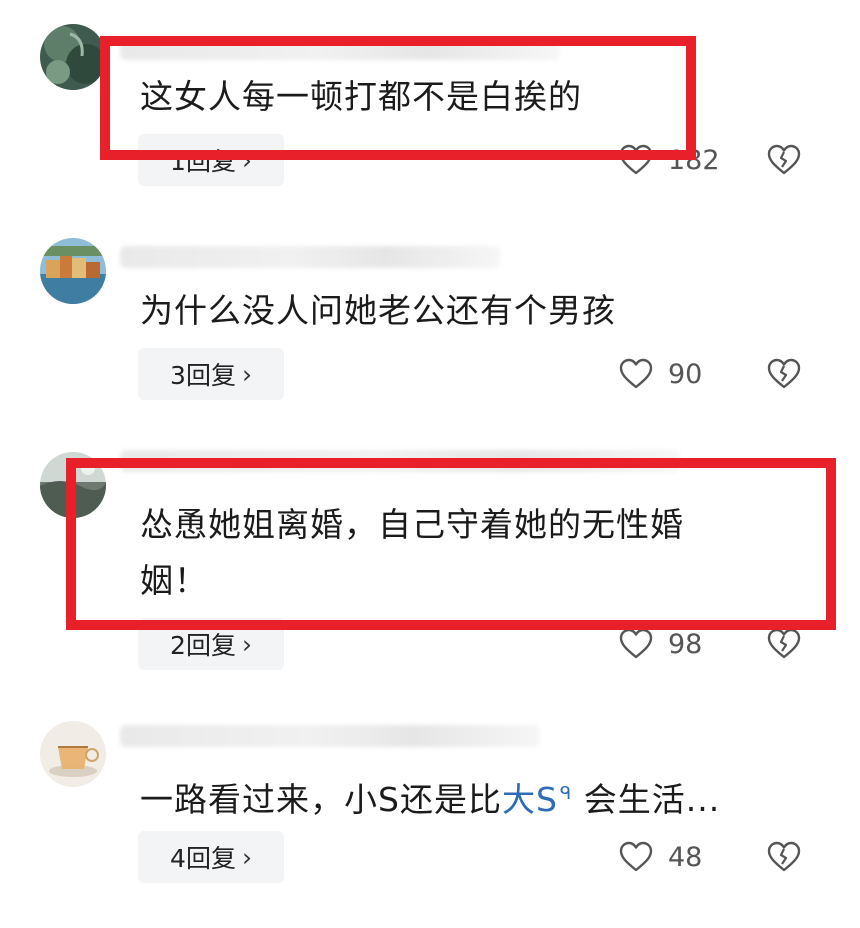 This screenshot has height=928, width=860. What do you see at coordinates (685, 374) in the screenshot?
I see `like-count: 90` at bounding box center [685, 374].